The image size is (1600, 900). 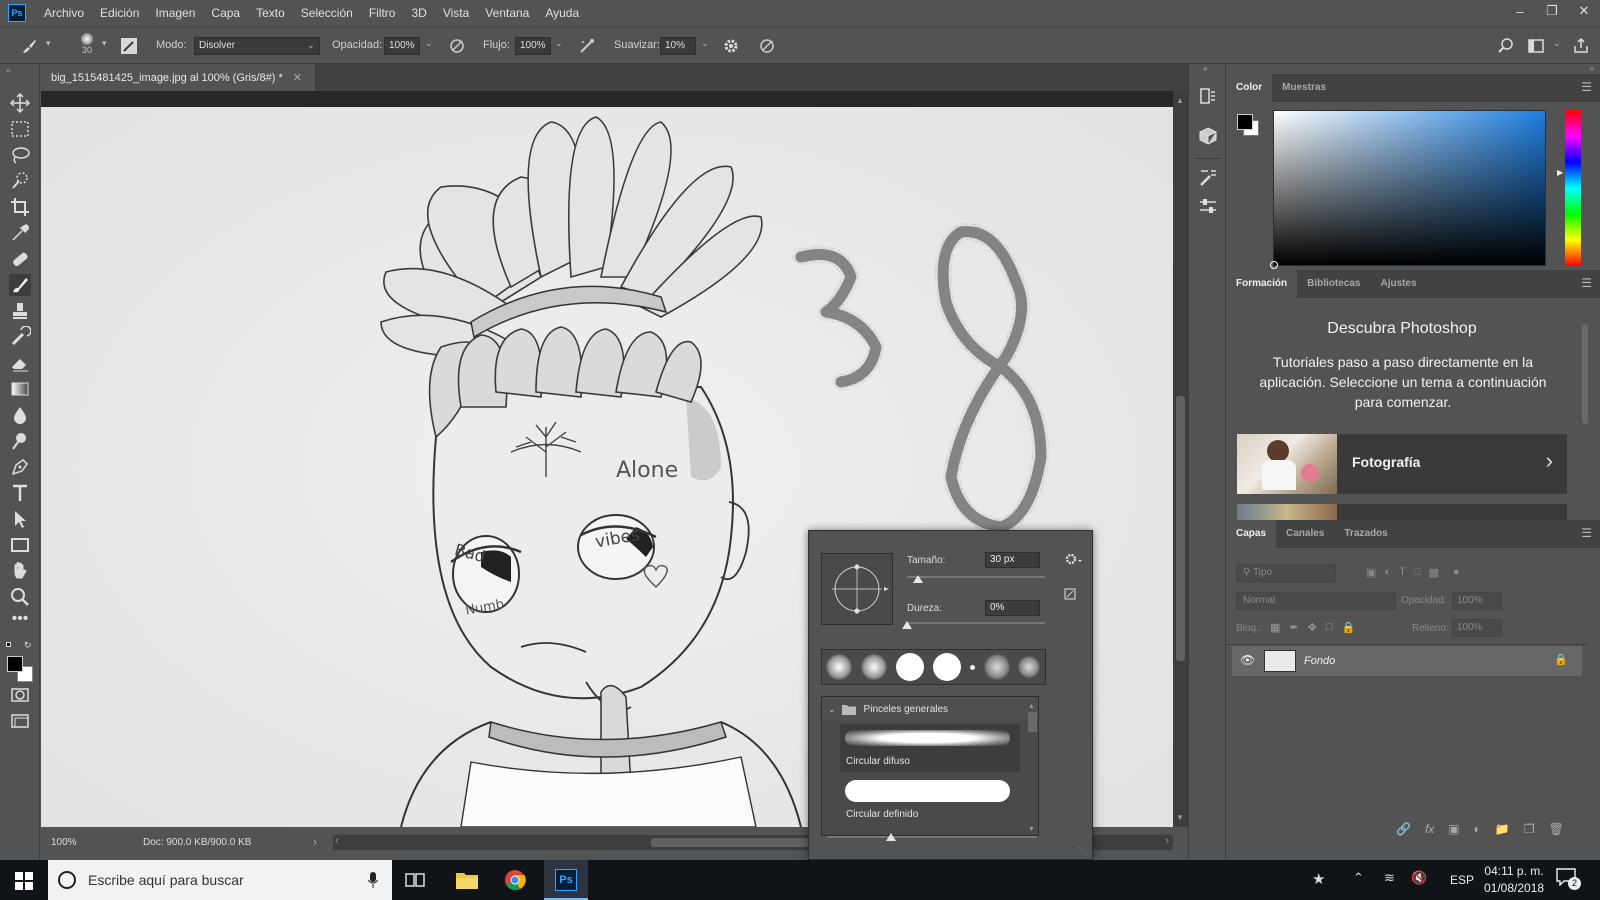 What do you see at coordinates (20, 441) in the screenshot?
I see `dodge-tool-icon` at bounding box center [20, 441].